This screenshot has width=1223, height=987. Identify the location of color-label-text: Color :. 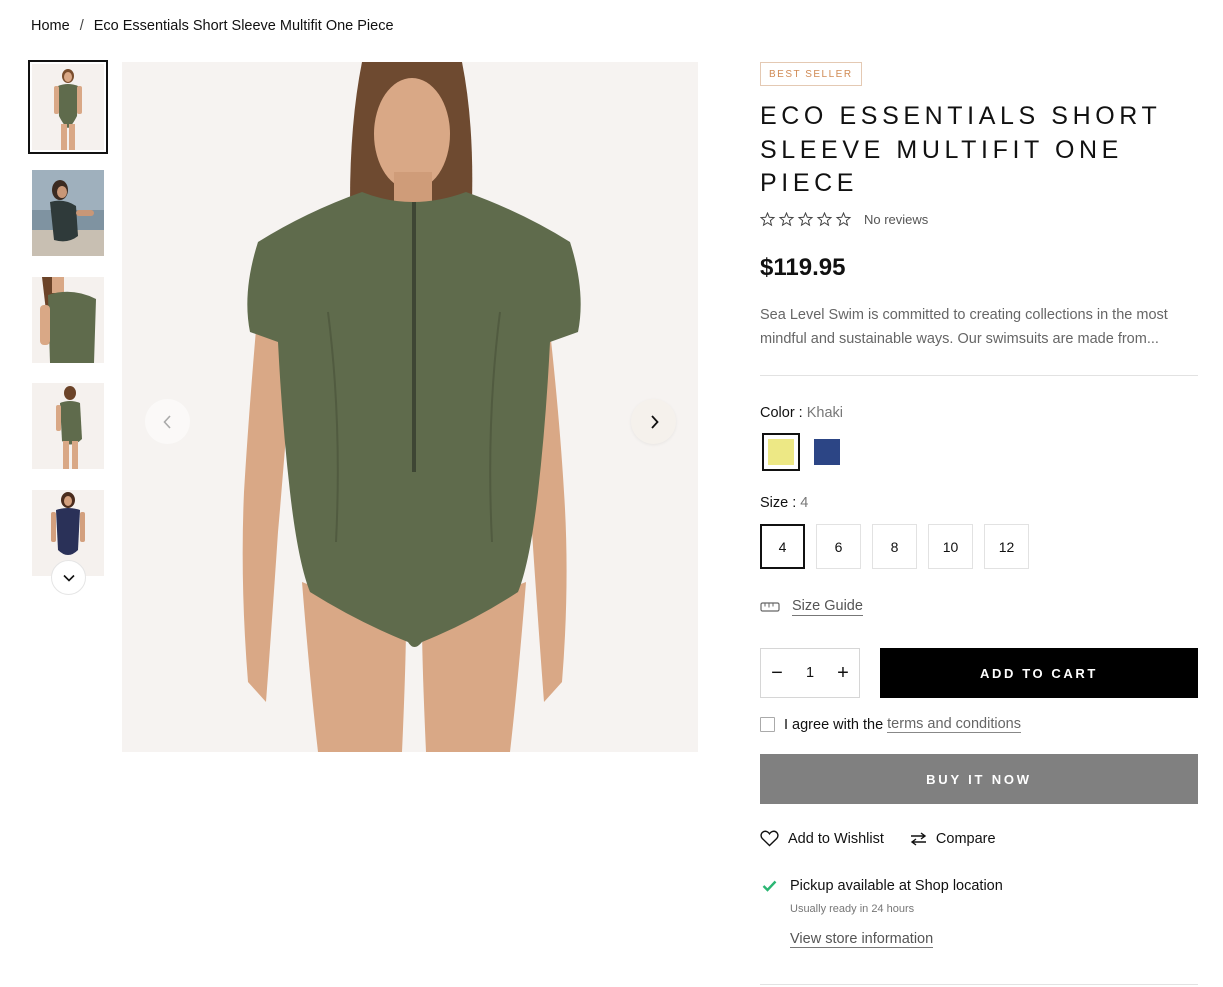
(781, 413).